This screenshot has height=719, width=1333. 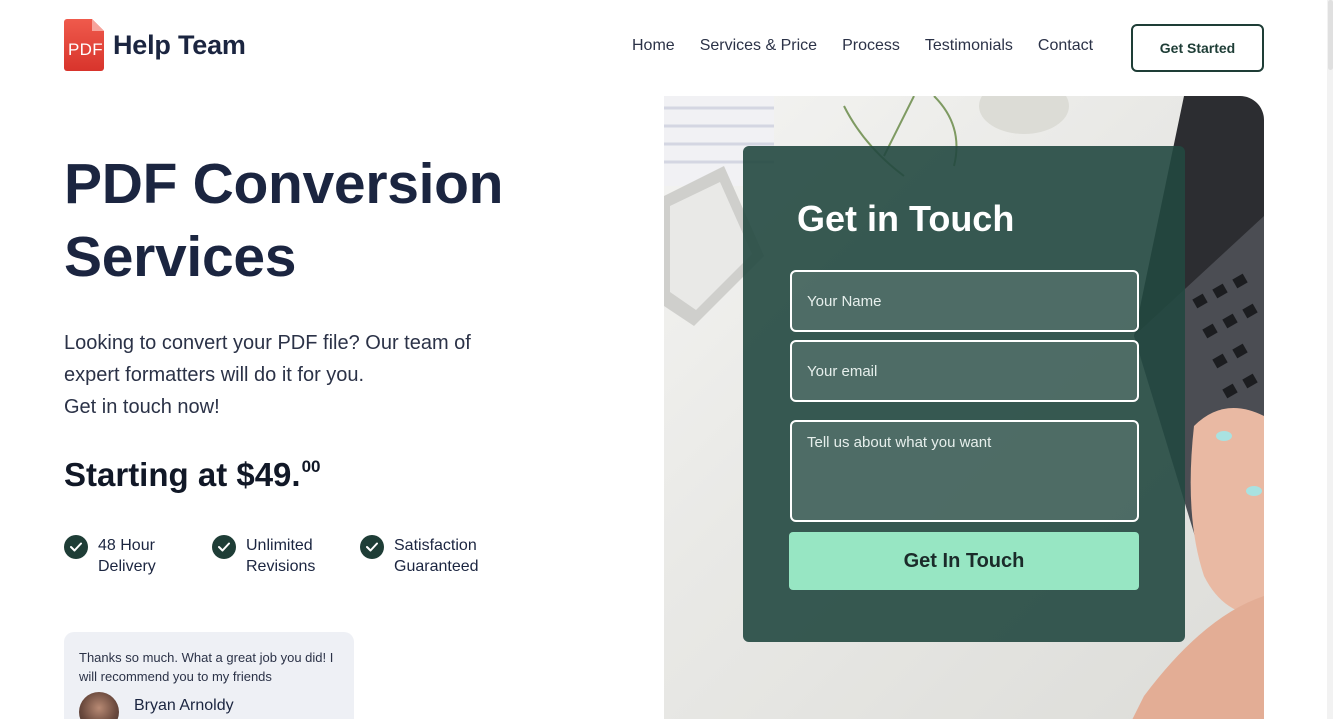 I want to click on nav-item-testimonials: Testimonials, so click(x=969, y=46).